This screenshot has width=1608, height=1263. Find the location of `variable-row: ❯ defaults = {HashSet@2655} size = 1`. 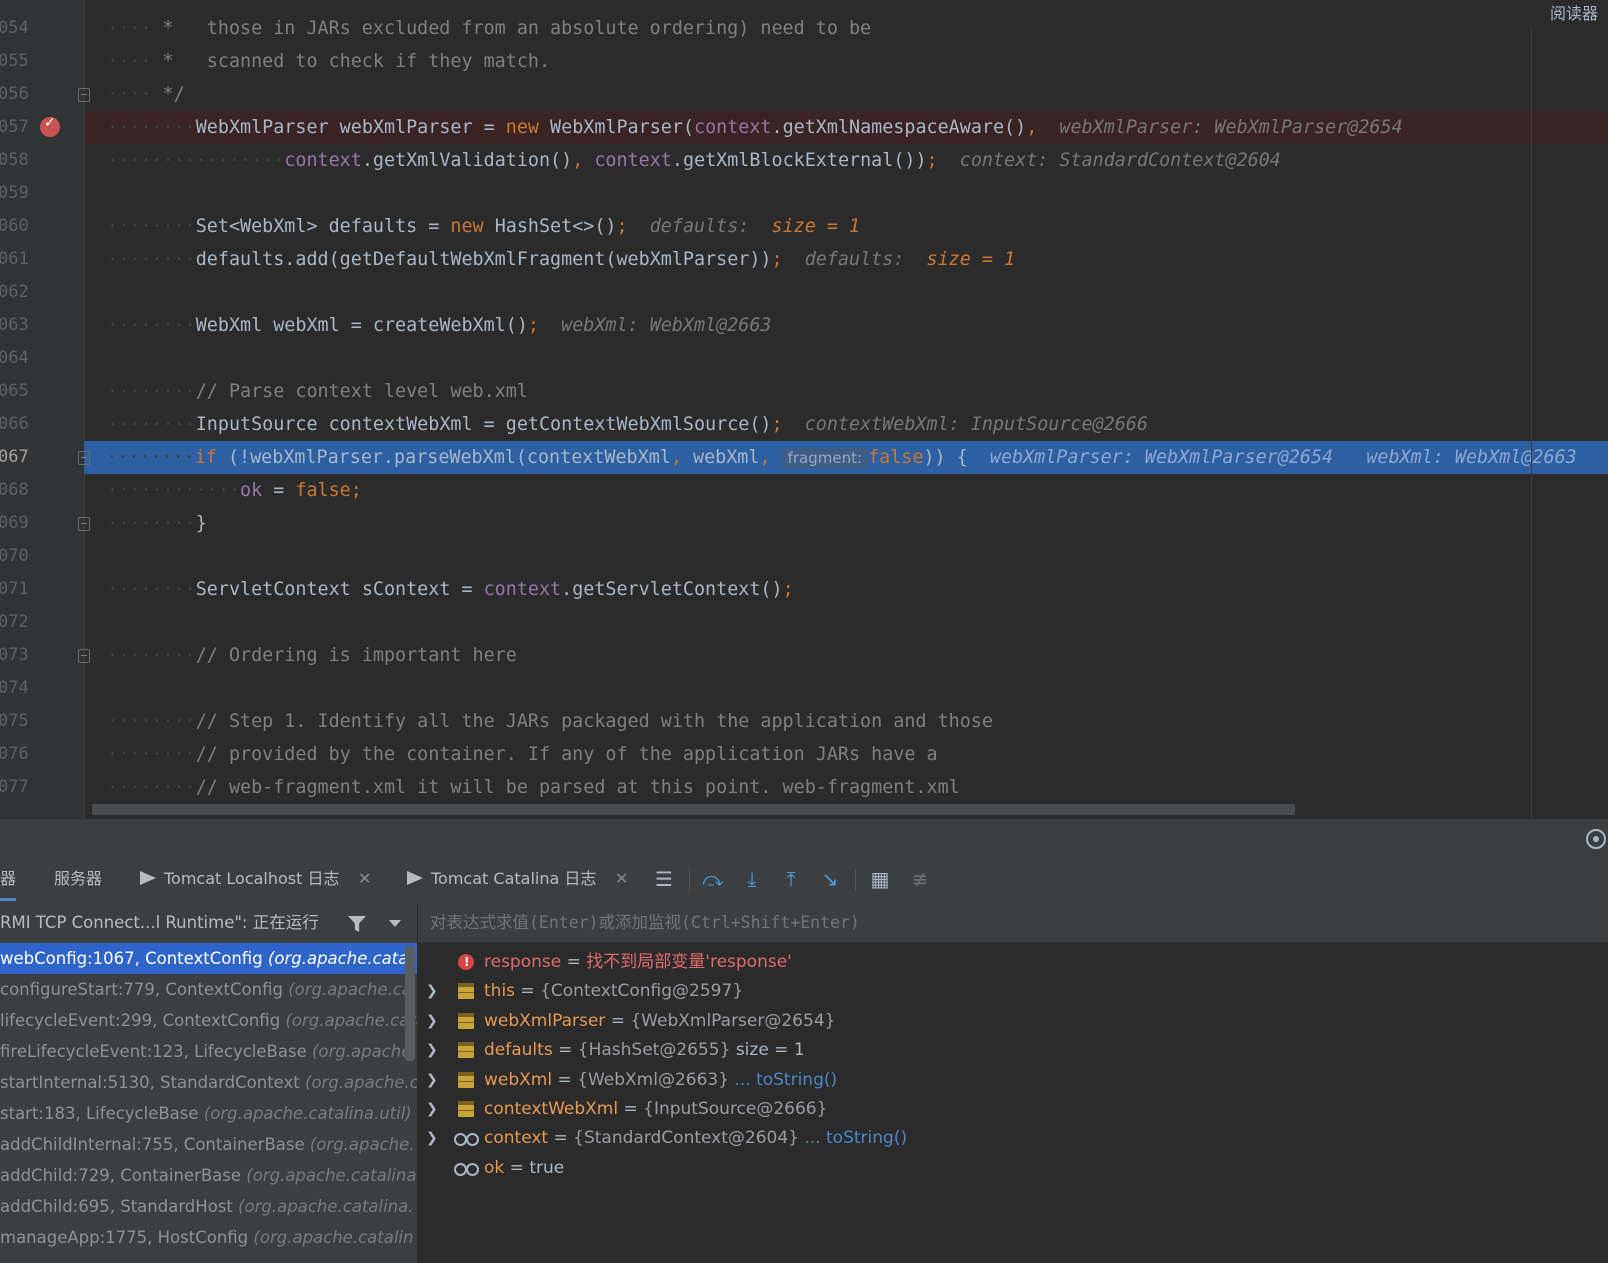

variable-row: ❯ defaults = {HashSet@2655} size = 1 is located at coordinates (1013, 1050).